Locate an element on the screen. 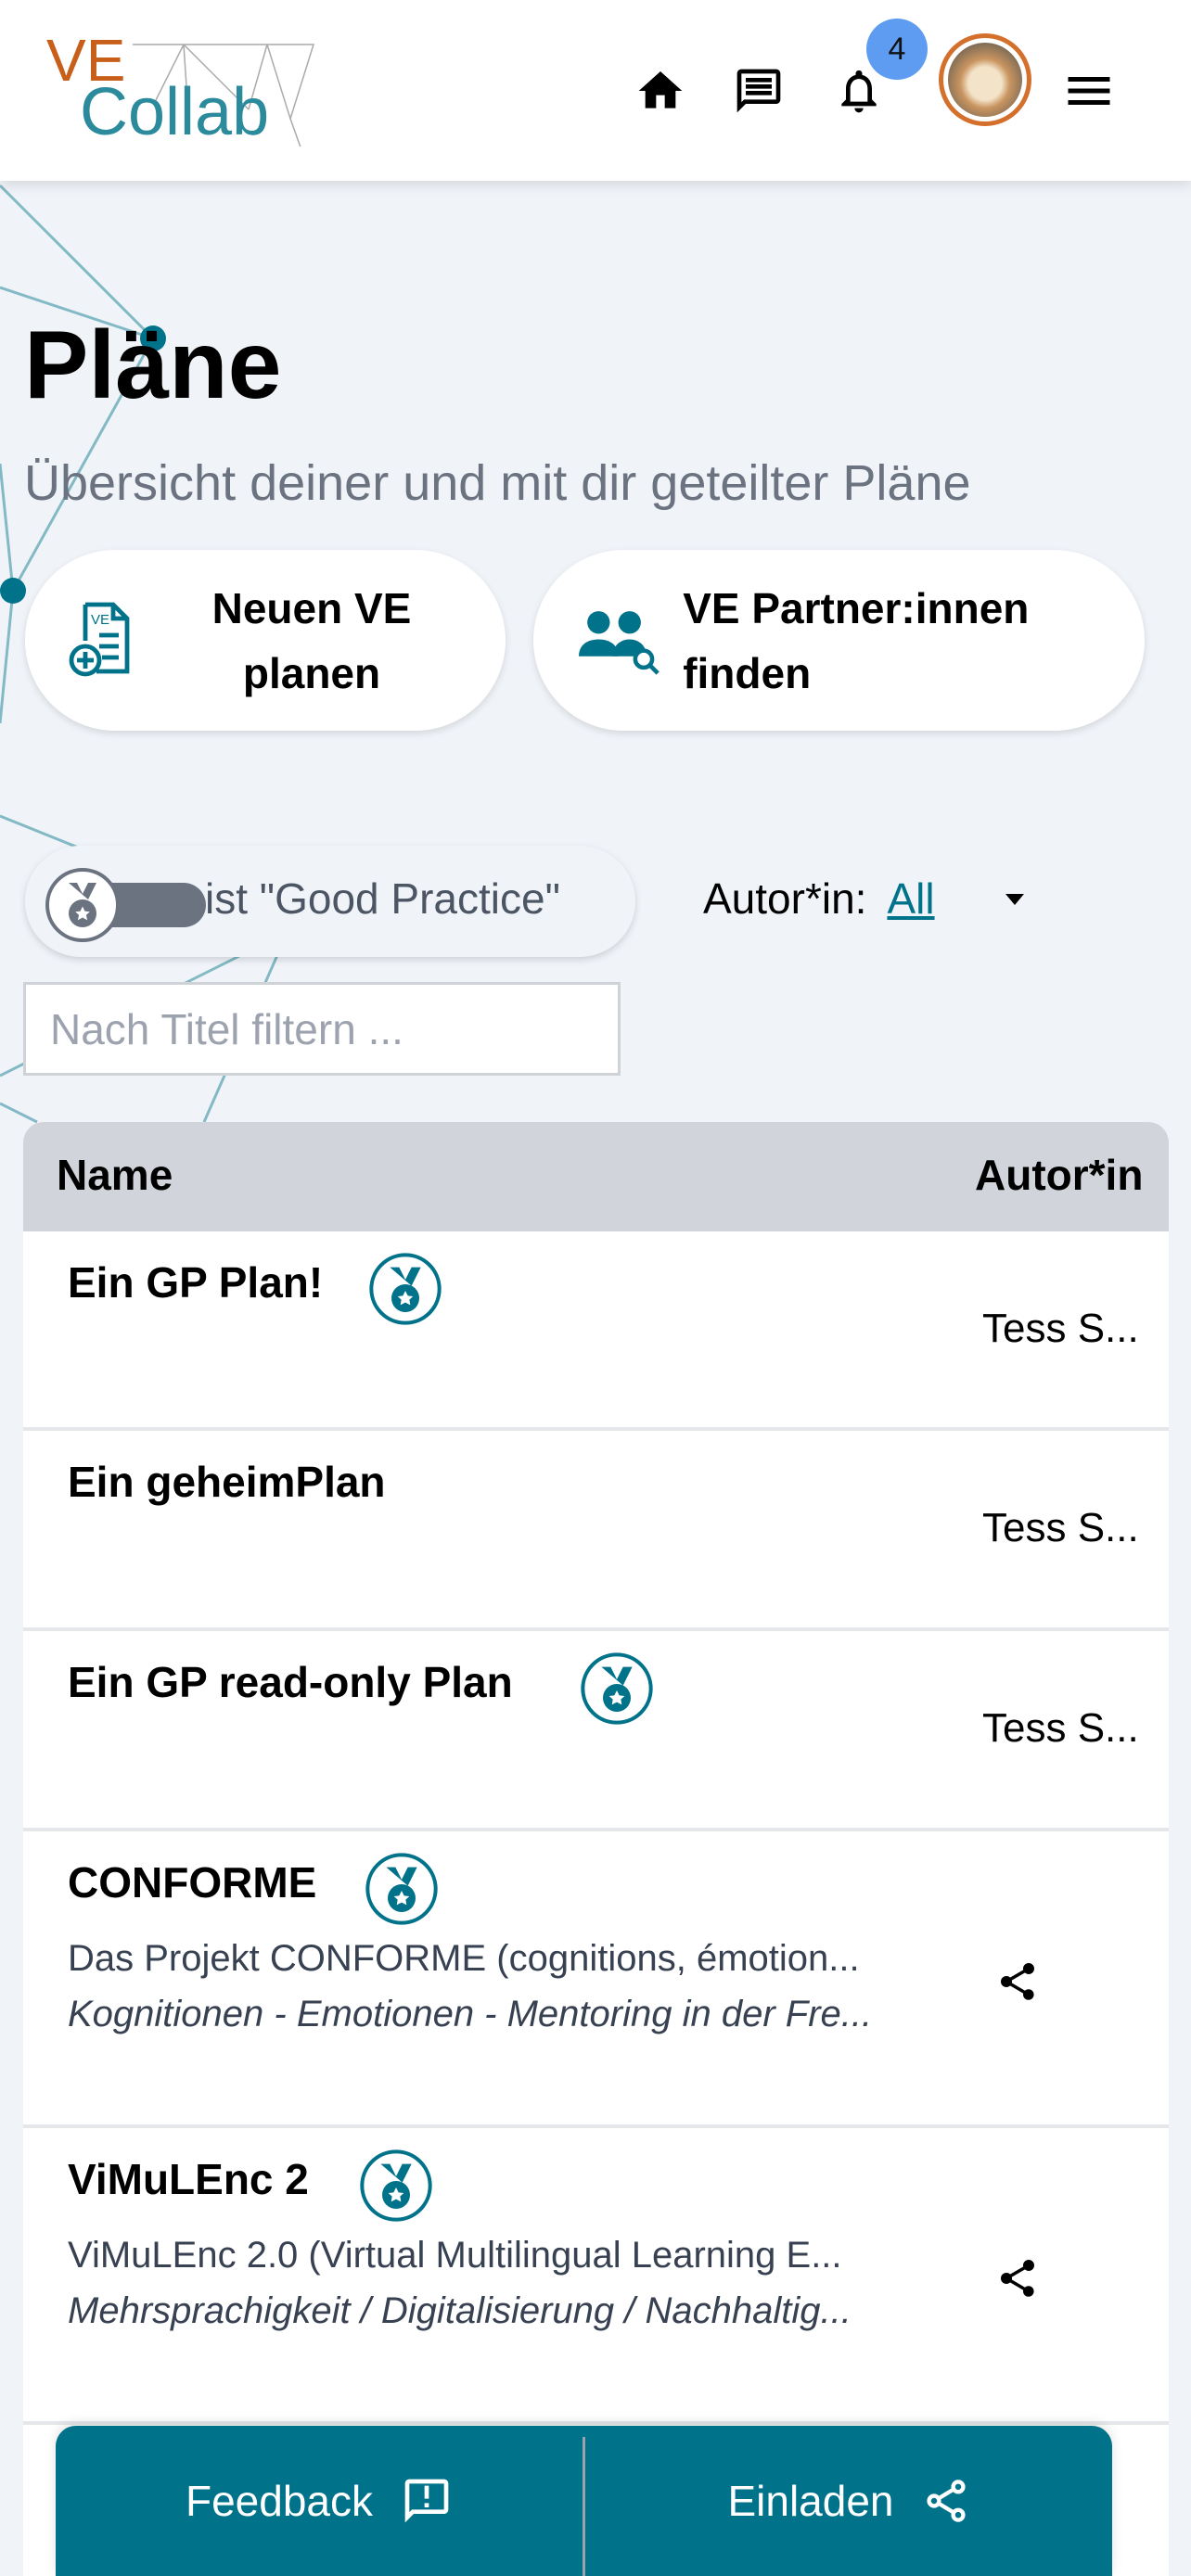 The width and height of the screenshot is (1191, 2576). find-partners-button: VE Partner:innen finden is located at coordinates (839, 640).